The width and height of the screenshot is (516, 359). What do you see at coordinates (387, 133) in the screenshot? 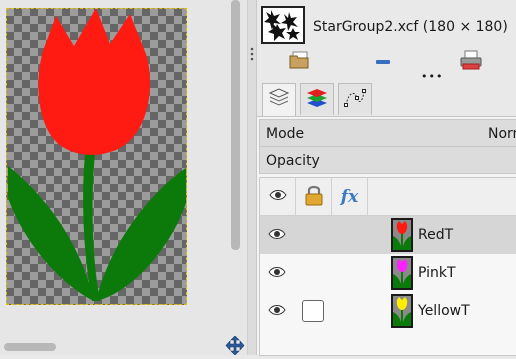
I see `mode-row: Mode Norm` at bounding box center [387, 133].